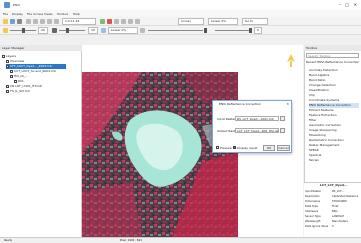 The height and width of the screenshot is (243, 361). What do you see at coordinates (282, 130) in the screenshot?
I see `browse-output-button` at bounding box center [282, 130].